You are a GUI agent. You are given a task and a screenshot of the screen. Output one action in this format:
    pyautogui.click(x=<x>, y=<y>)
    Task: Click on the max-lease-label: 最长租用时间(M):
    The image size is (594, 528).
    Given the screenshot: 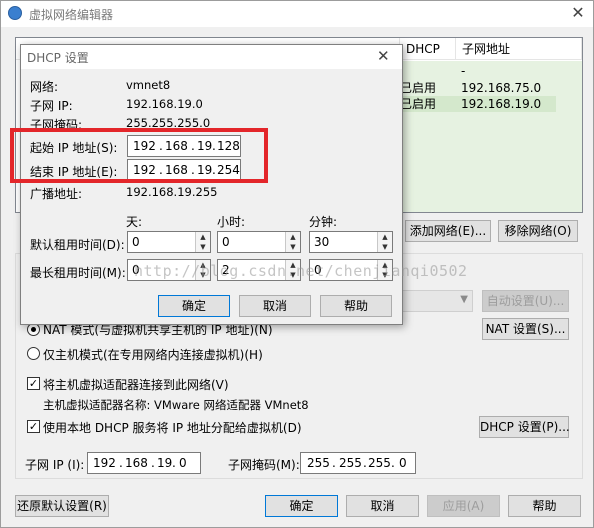 What is the action you would take?
    pyautogui.click(x=78, y=273)
    